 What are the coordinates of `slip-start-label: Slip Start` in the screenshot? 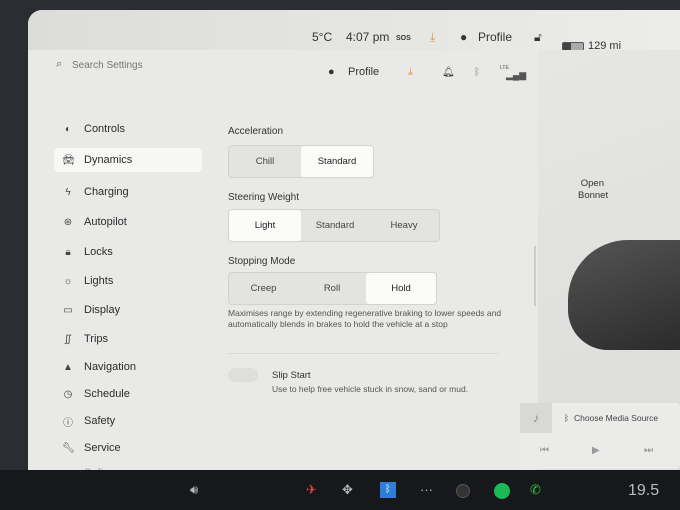 It's located at (291, 375).